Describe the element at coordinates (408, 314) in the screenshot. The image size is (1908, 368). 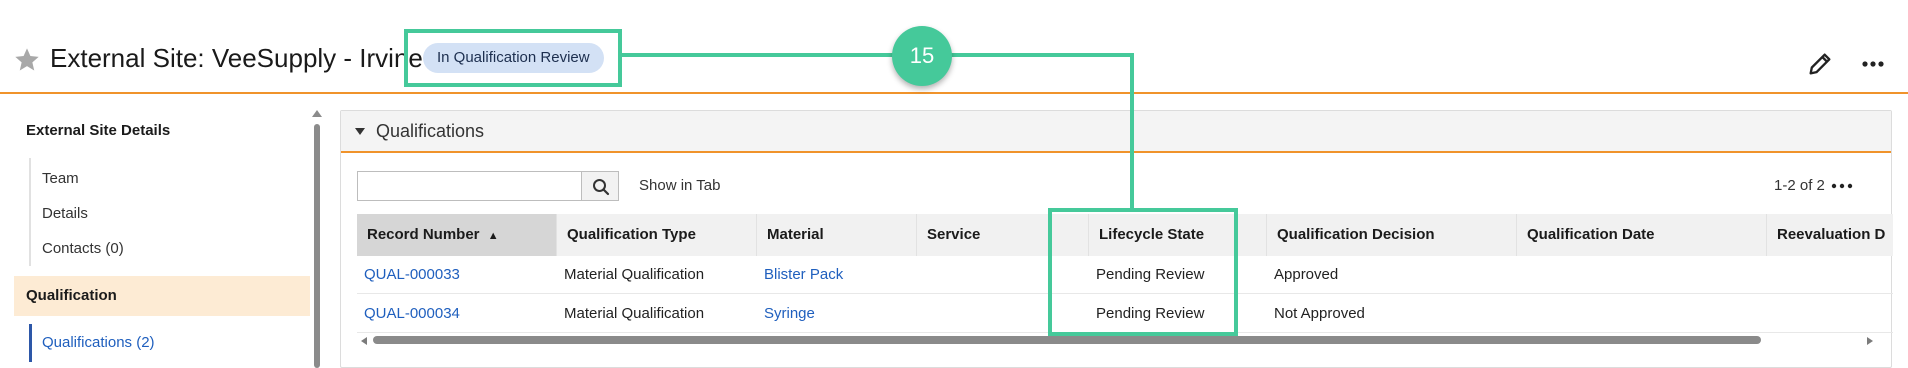
I see `record-number-link: QUAL-000034` at that location.